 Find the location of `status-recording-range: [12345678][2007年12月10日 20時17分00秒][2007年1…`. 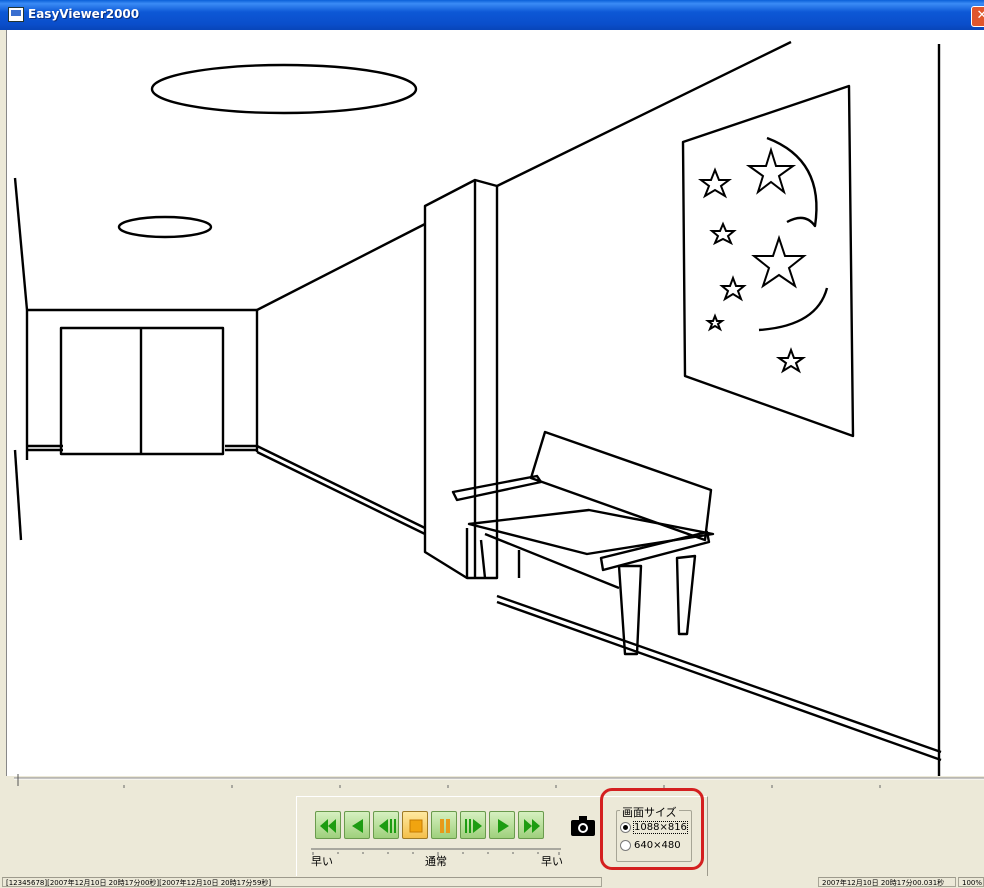

status-recording-range: [12345678][2007年12月10日 20時17分00秒][2007年1… is located at coordinates (302, 882).